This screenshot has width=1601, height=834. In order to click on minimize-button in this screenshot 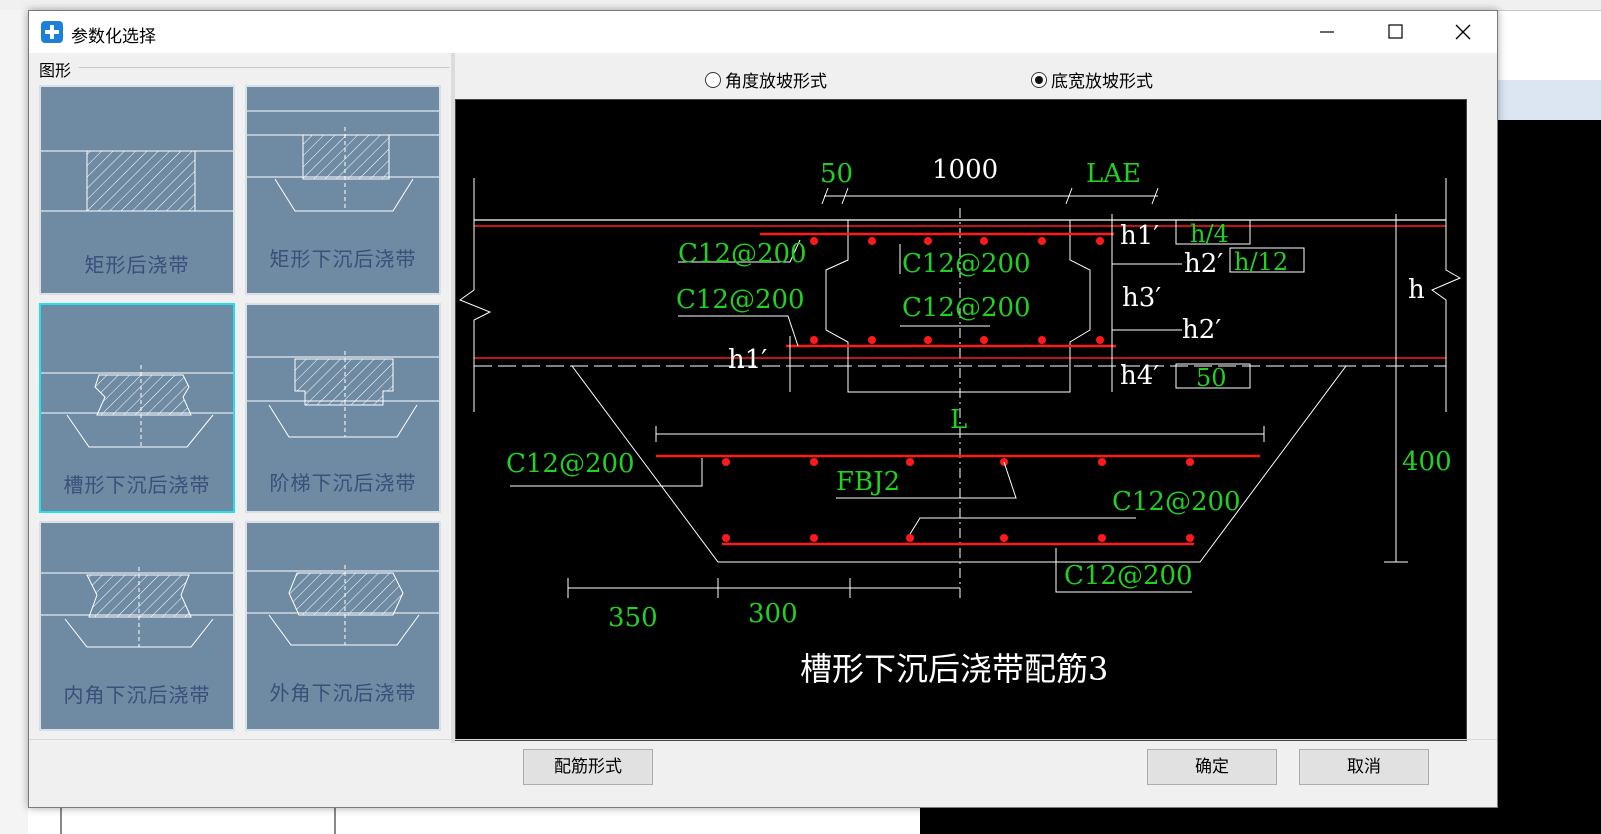, I will do `click(1327, 32)`.